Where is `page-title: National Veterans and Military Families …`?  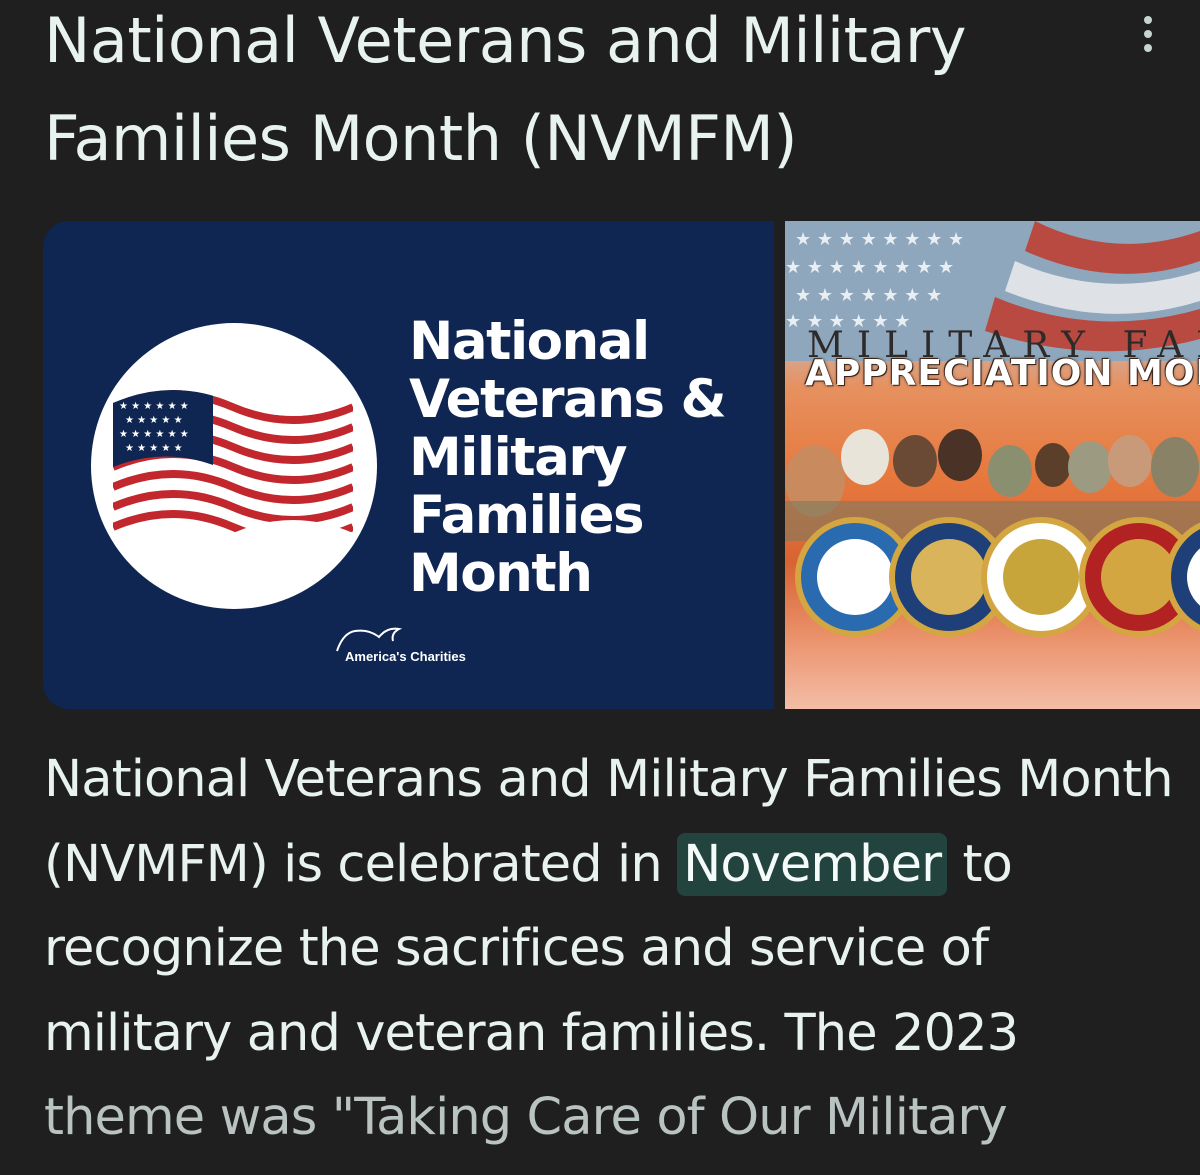
page-title: National Veterans and Military Families … is located at coordinates (505, 89).